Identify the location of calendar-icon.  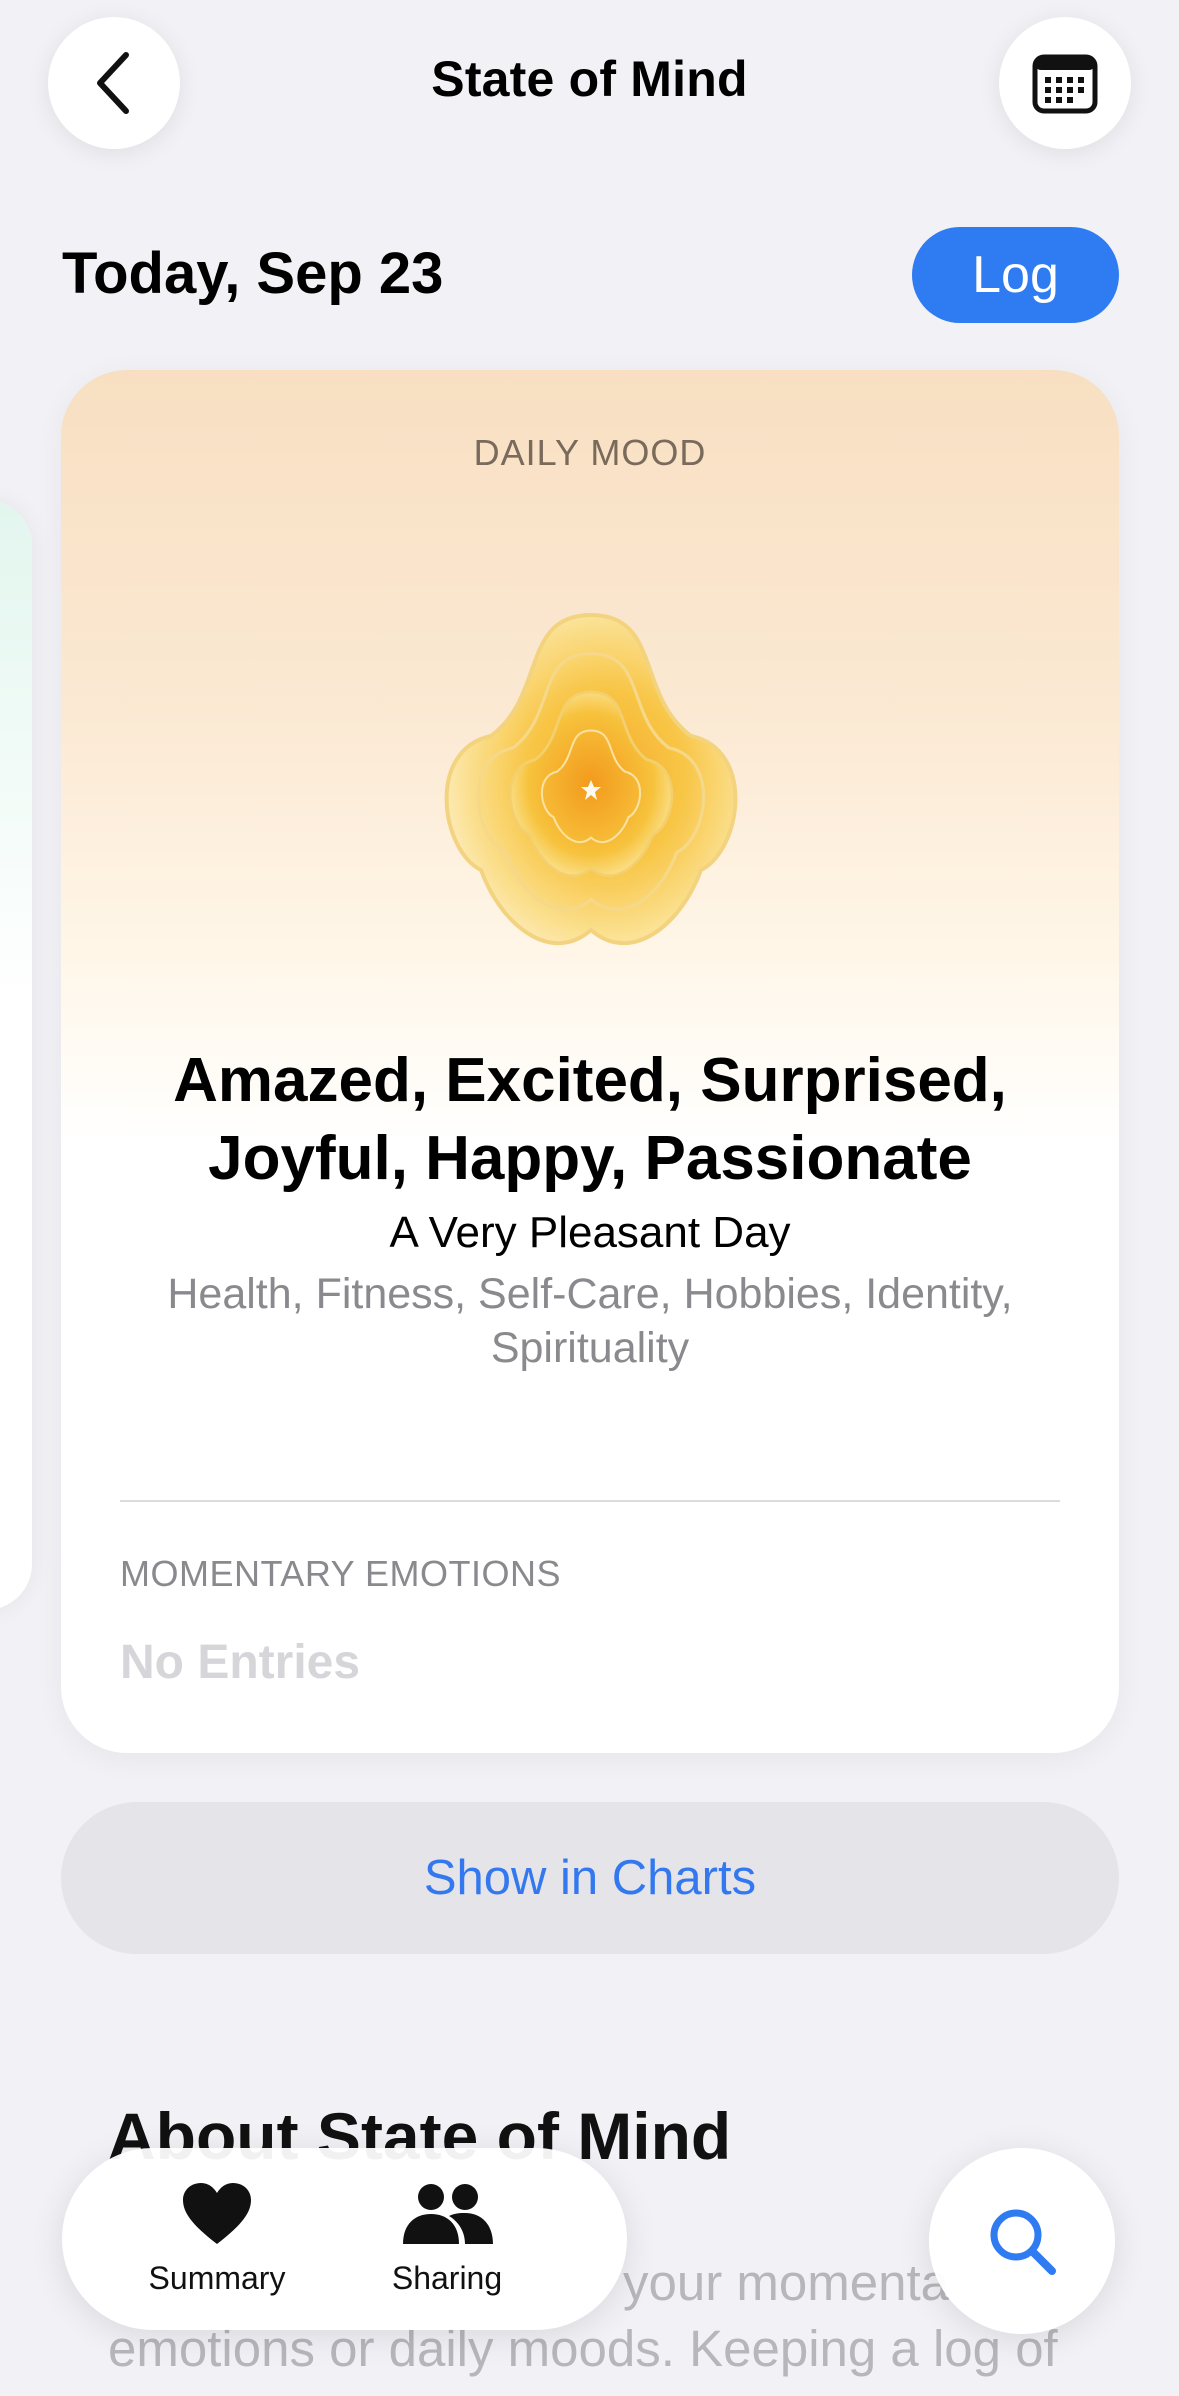
(1065, 84).